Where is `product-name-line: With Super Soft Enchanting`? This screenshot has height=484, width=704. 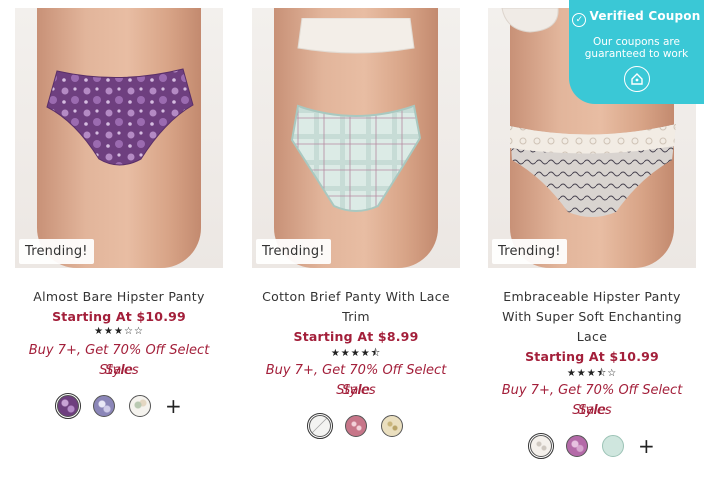 product-name-line: With Super Soft Enchanting is located at coordinates (592, 317).